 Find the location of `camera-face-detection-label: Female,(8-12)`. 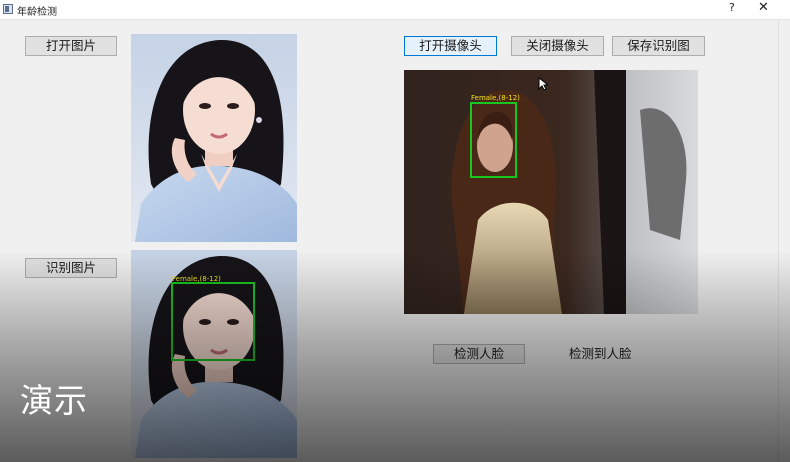

camera-face-detection-label: Female,(8-12) is located at coordinates (495, 98).